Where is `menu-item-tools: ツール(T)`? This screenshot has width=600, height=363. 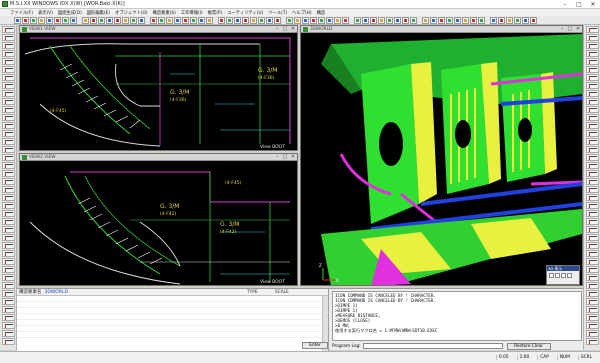
menu-item-tools: ツール(T) is located at coordinates (277, 13).